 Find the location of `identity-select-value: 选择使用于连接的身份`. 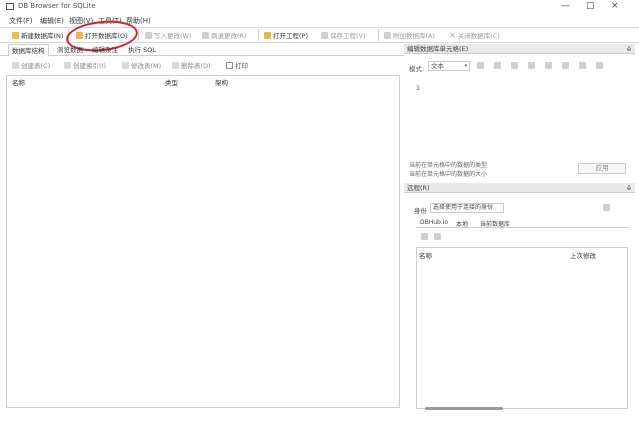

identity-select-value: 选择使用于连接的身份 is located at coordinates (463, 207).